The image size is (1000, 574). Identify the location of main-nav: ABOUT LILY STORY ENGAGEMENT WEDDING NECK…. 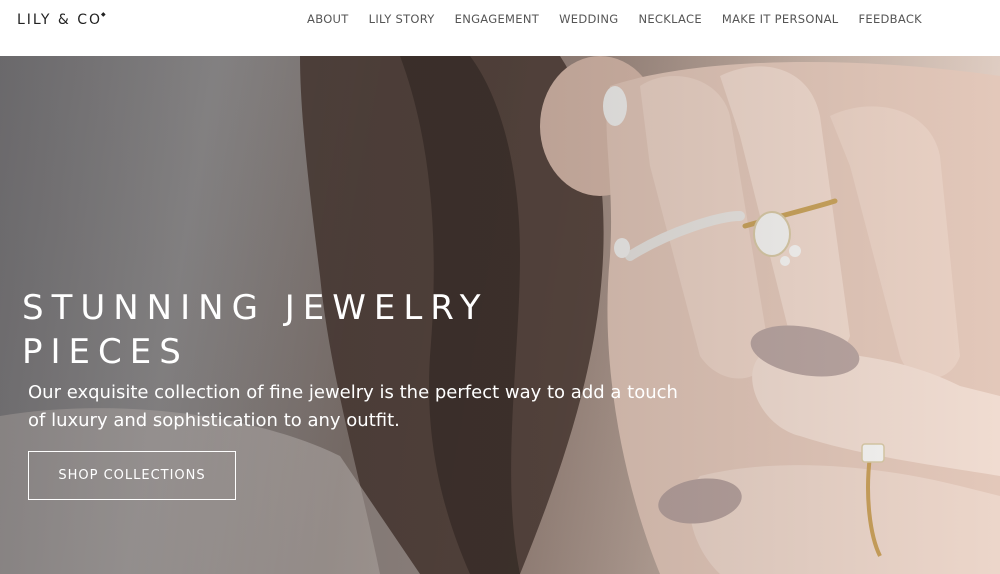
(604, 19).